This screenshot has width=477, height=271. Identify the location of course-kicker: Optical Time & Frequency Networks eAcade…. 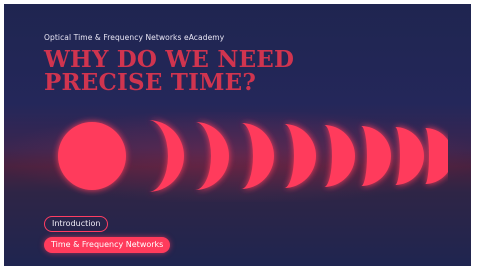
(134, 37).